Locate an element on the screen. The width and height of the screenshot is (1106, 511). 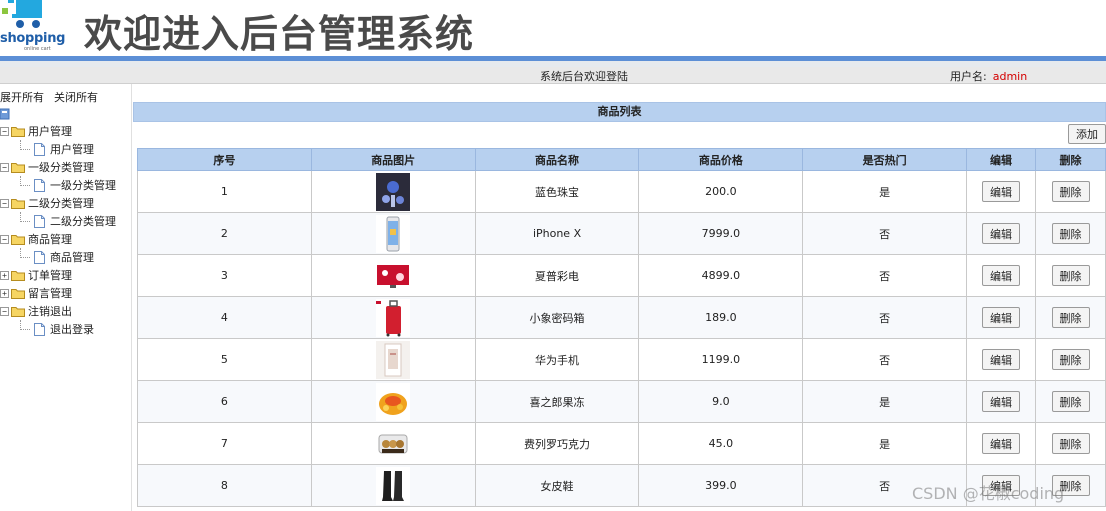
table-header-row: 序号 商品图片 商品名称 商品价格 是否热门 编辑 删除 is located at coordinates (621, 159).